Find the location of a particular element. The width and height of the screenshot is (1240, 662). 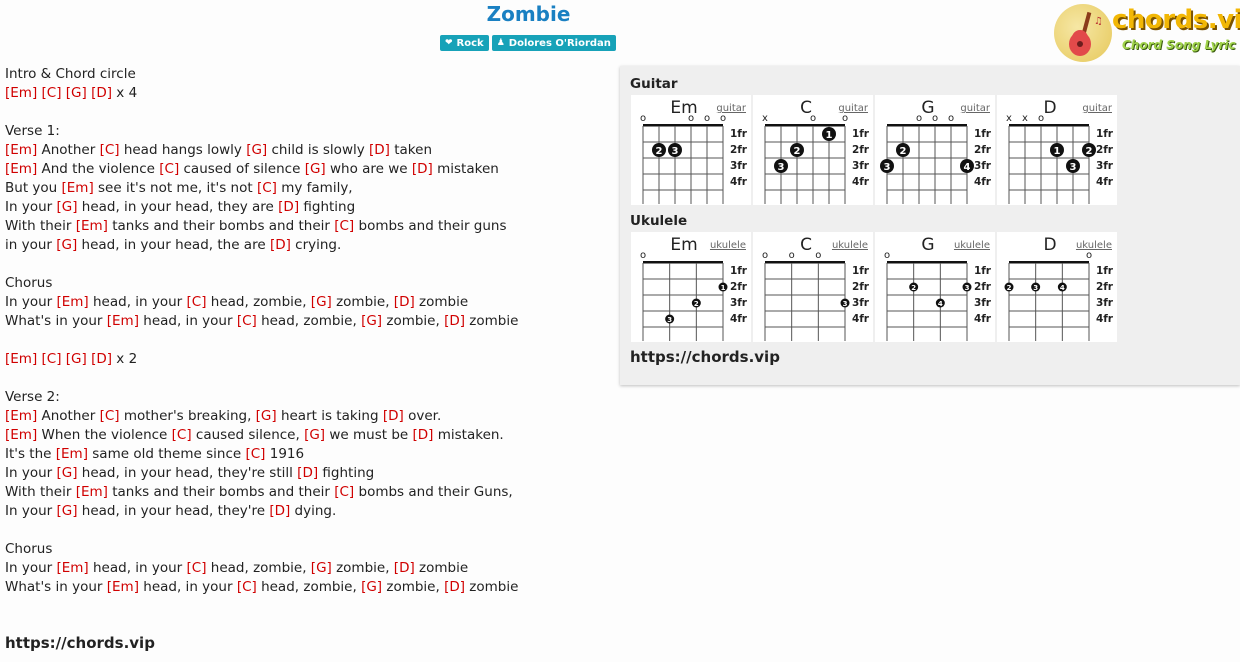

lyric-text: child is slowly is located at coordinates (318, 150).